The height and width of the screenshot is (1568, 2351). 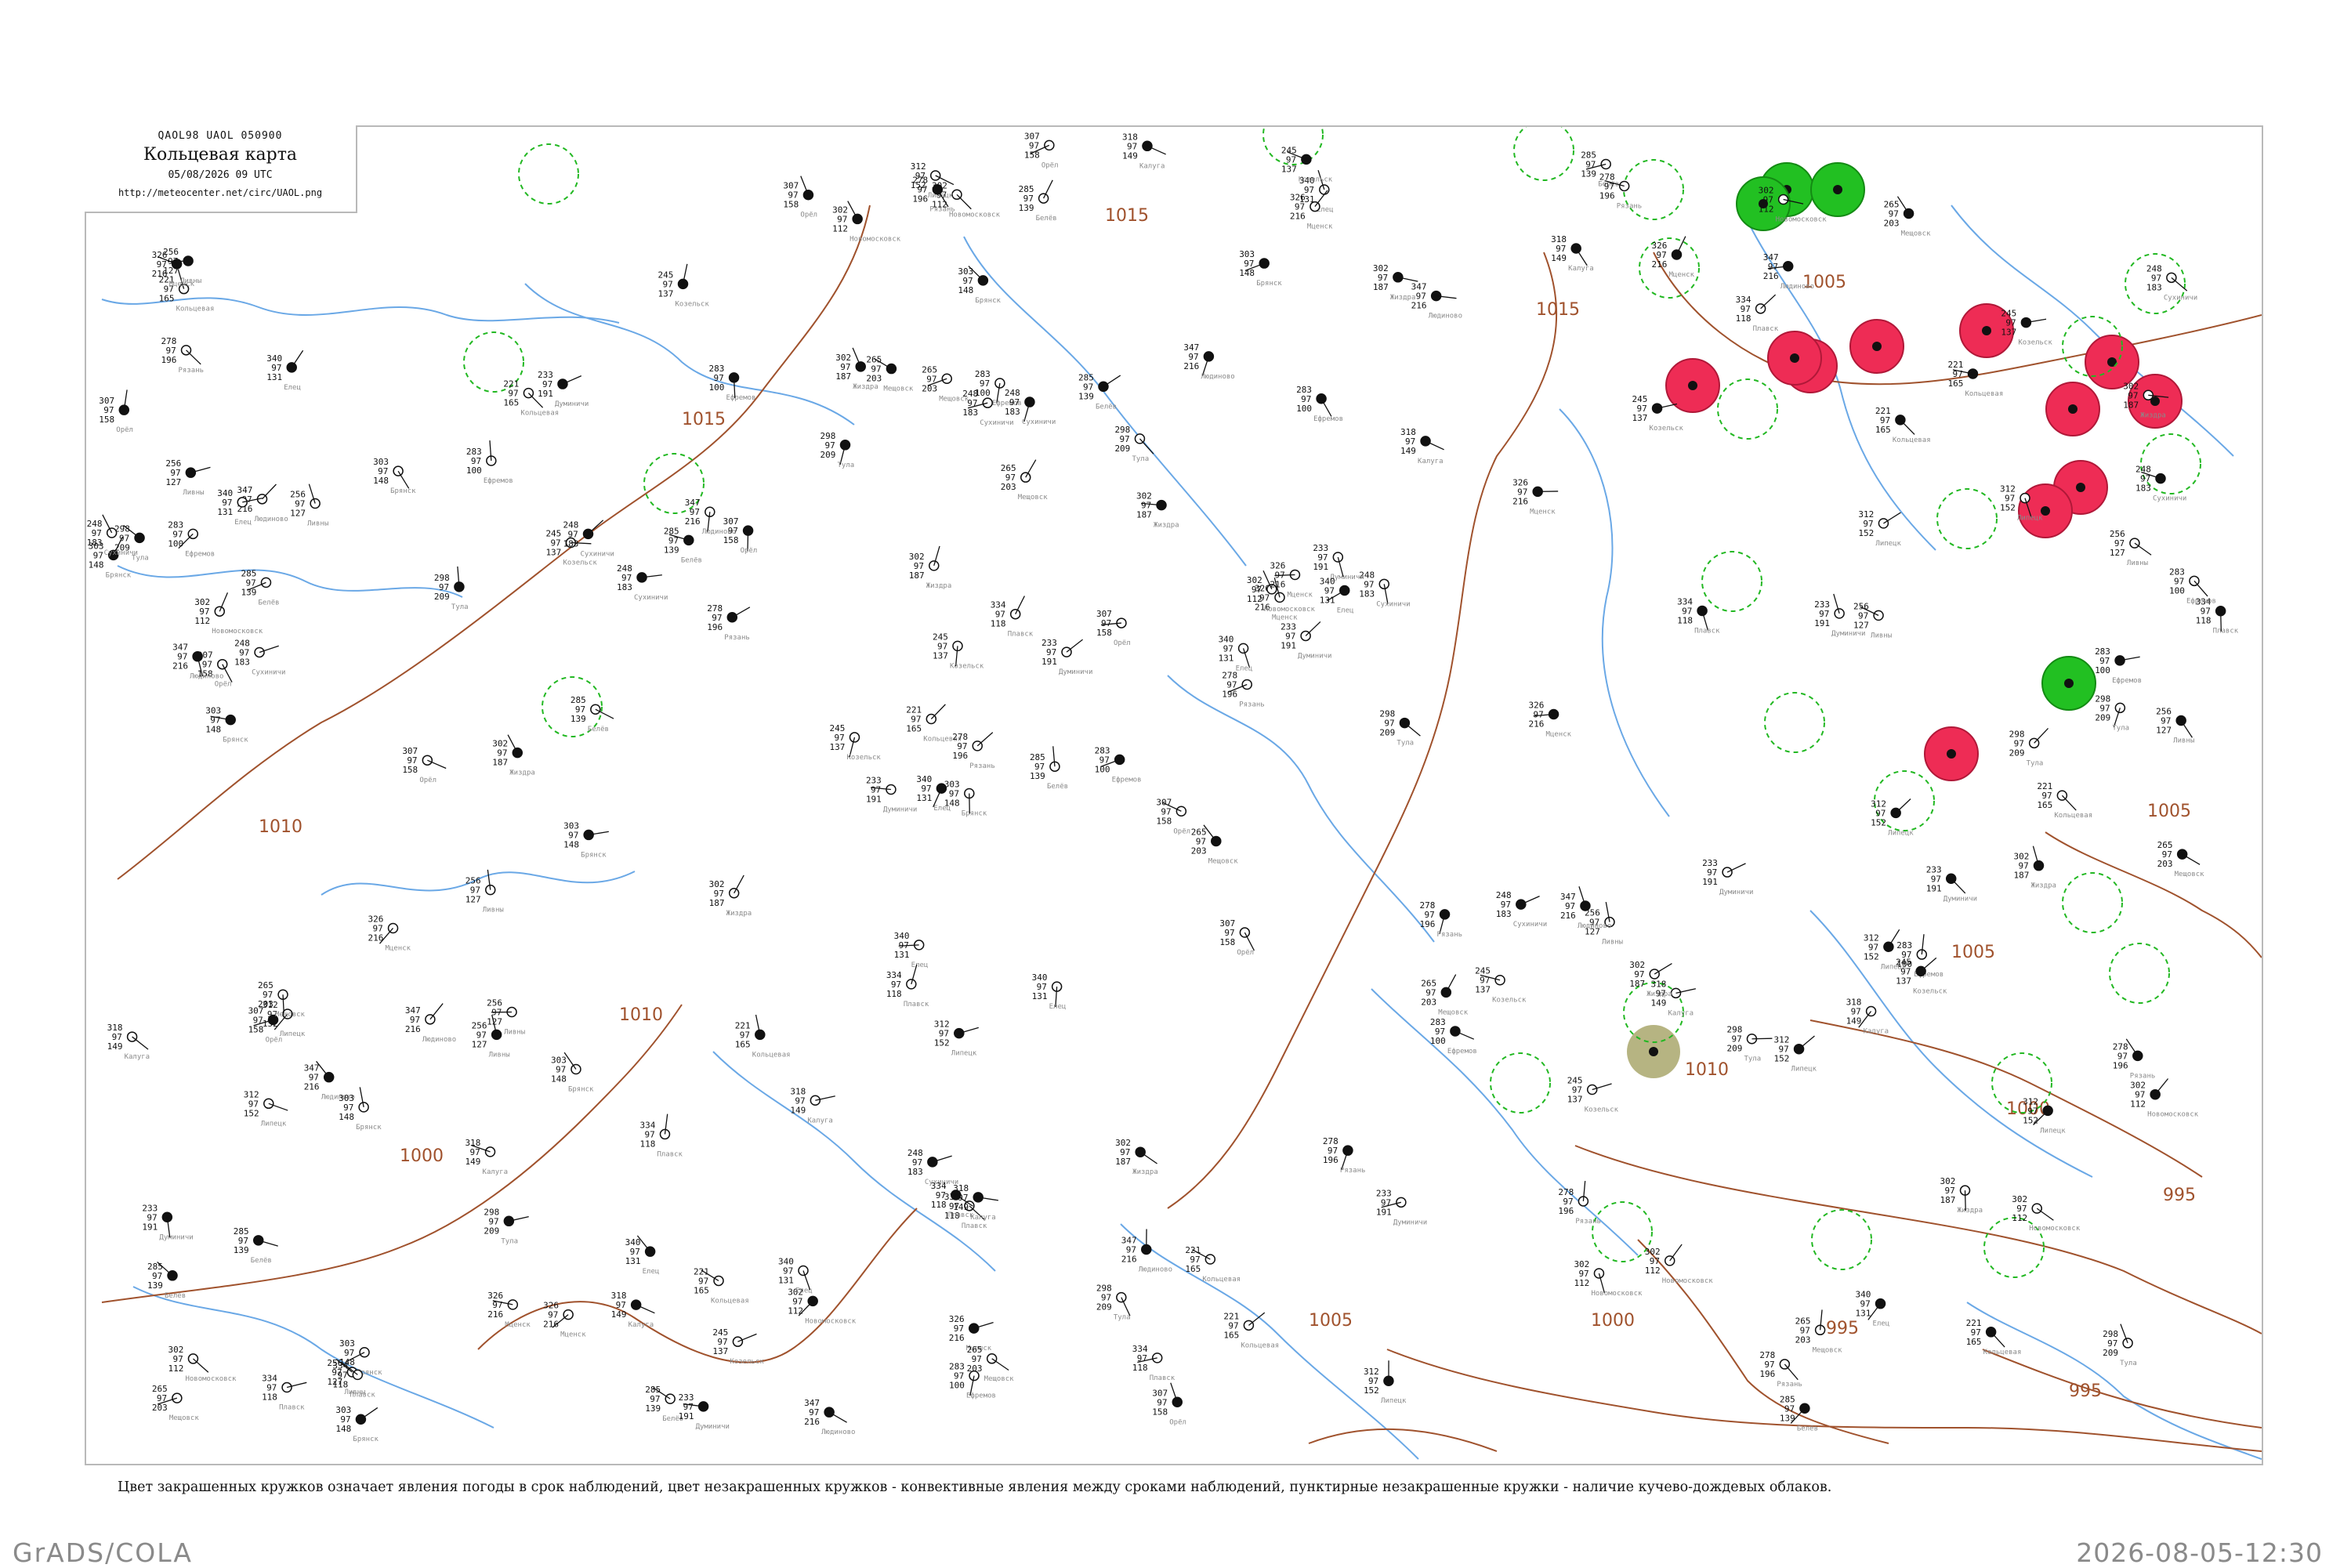 What do you see at coordinates (1331, 1321) in the screenshot?
I see `isobar-label: 1005` at bounding box center [1331, 1321].